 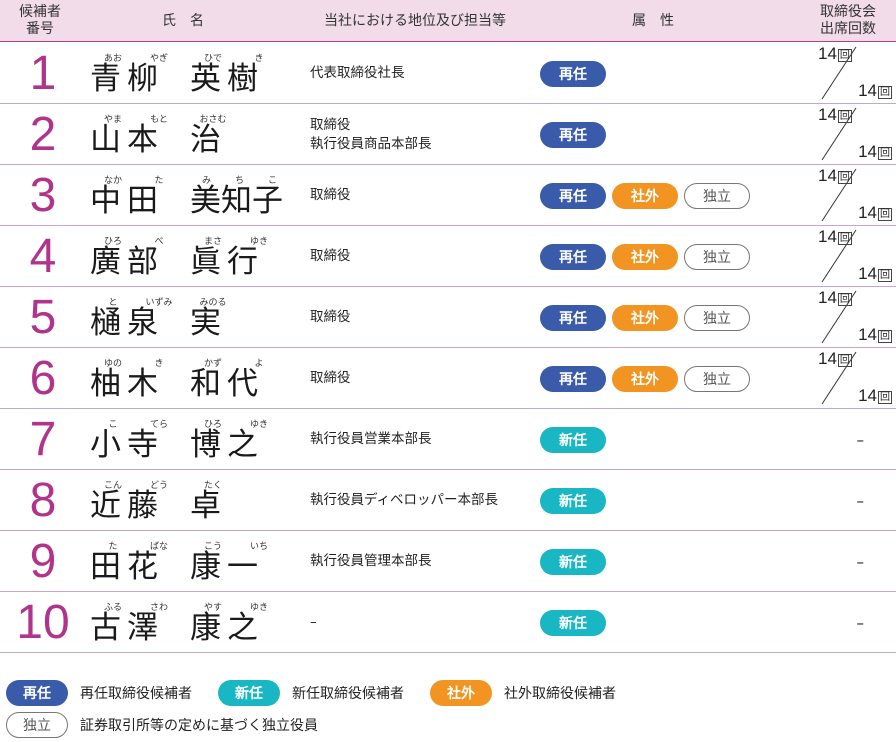 I want to click on header-attendance: 取締役会 出席回数, so click(x=848, y=21).